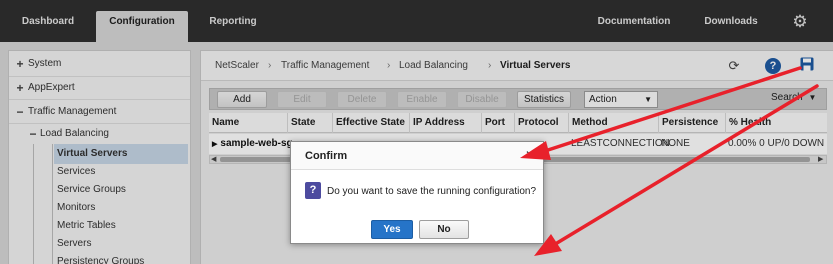 This screenshot has width=833, height=264. I want to click on close-icon: ✕, so click(530, 155).